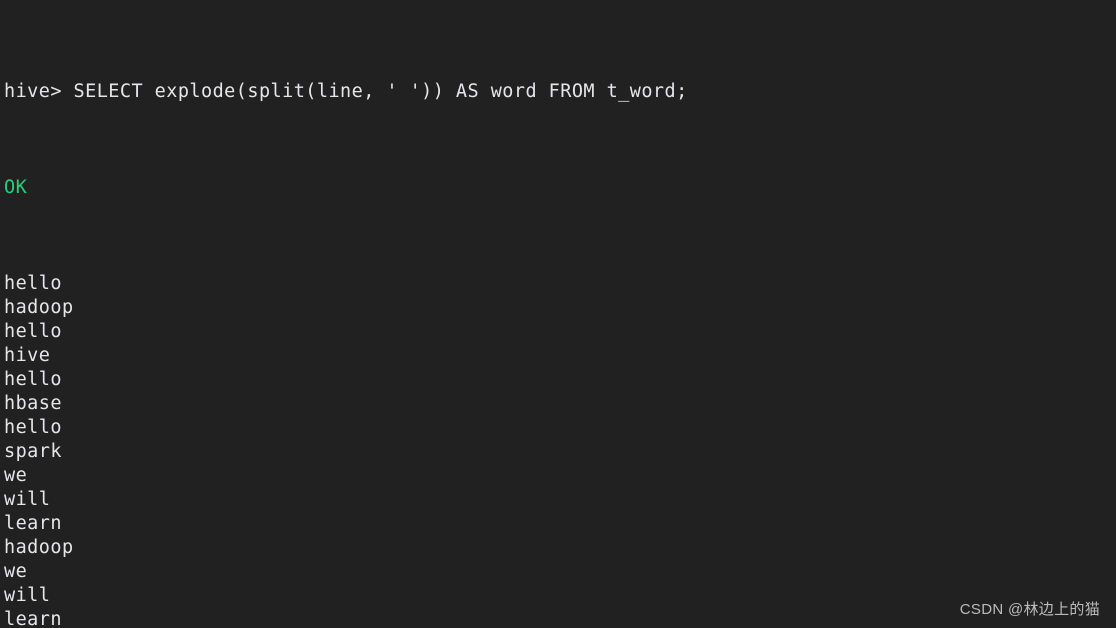 The width and height of the screenshot is (1116, 628). Describe the element at coordinates (33, 451) in the screenshot. I see `result-word: spark` at that location.